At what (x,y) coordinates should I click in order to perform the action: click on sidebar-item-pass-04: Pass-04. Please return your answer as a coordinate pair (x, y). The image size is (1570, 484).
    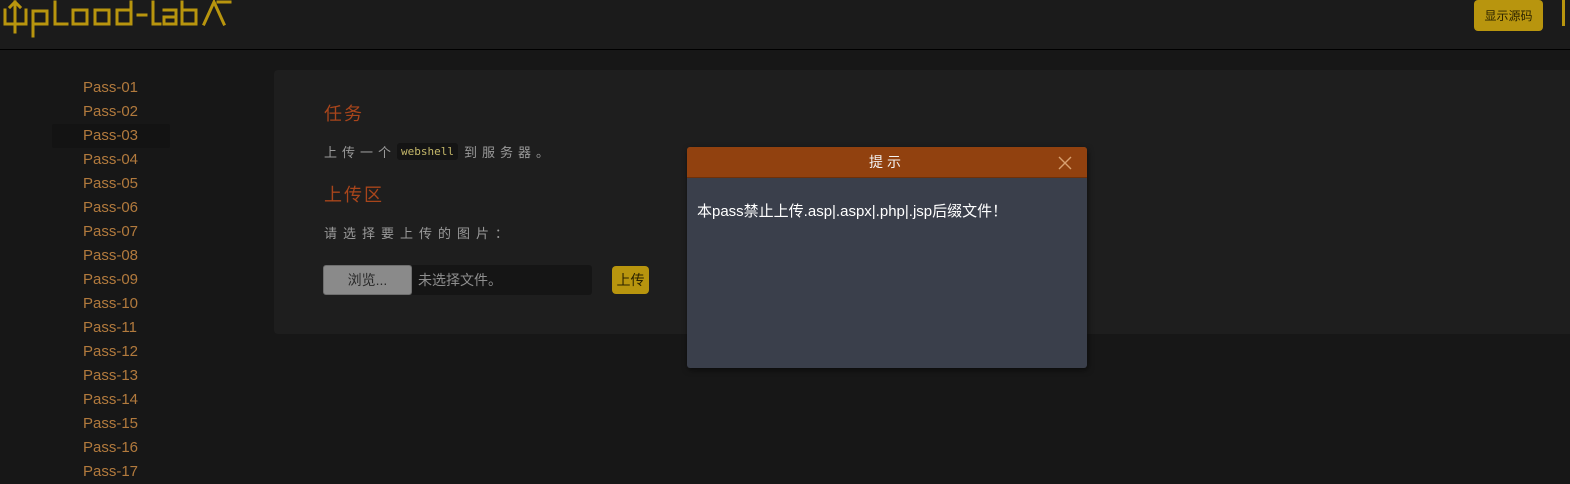
    Looking at the image, I should click on (111, 160).